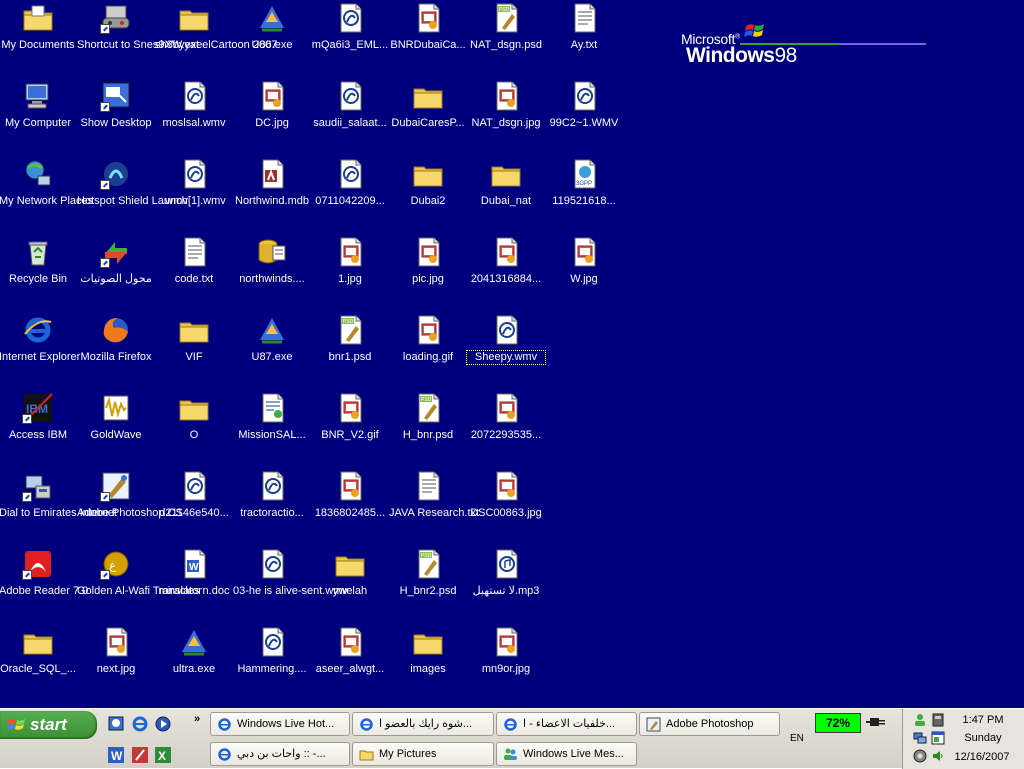 The height and width of the screenshot is (769, 1024). What do you see at coordinates (40, 352) in the screenshot?
I see `desktop-icon: Internet Explorer` at bounding box center [40, 352].